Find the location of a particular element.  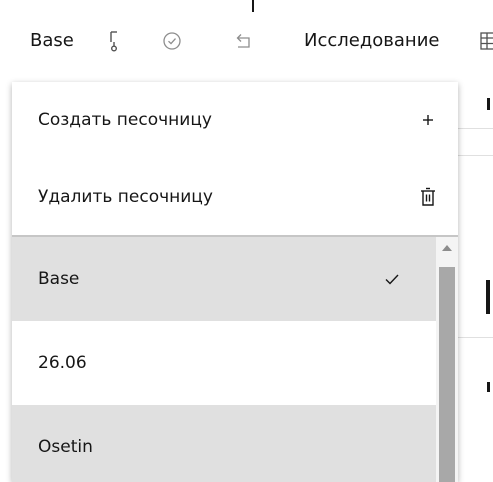

scrollbar-thumb is located at coordinates (447, 374).